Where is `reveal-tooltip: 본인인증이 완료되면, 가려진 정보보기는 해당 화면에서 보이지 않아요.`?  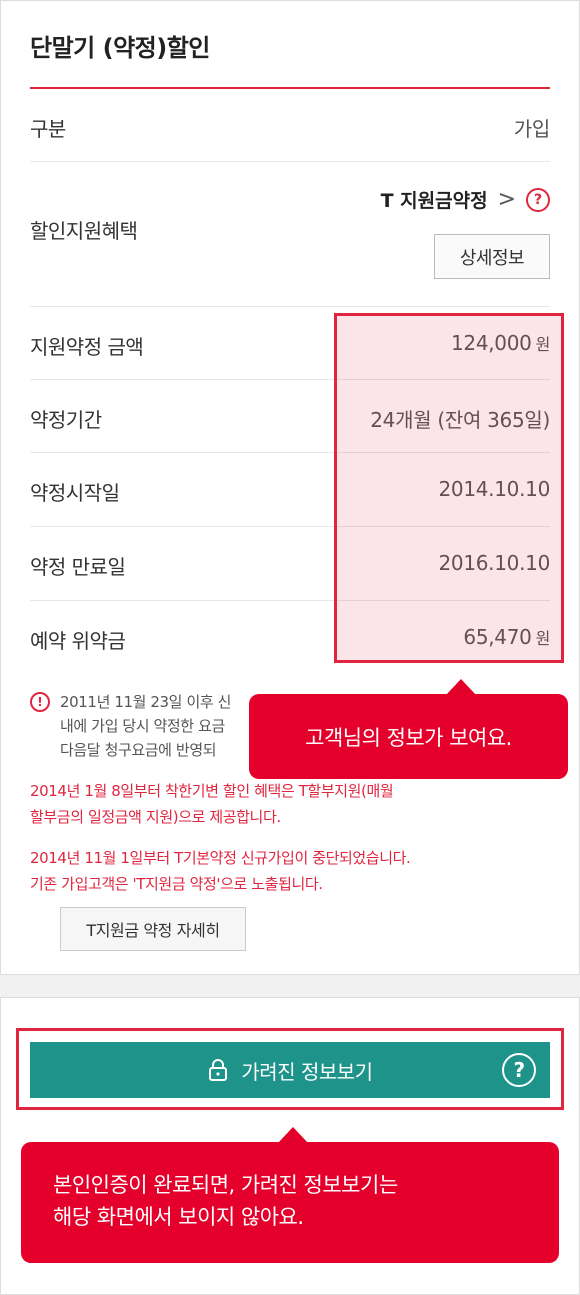
reveal-tooltip: 본인인증이 완료되면, 가려진 정보보기는 해당 화면에서 보이지 않아요. is located at coordinates (290, 1195).